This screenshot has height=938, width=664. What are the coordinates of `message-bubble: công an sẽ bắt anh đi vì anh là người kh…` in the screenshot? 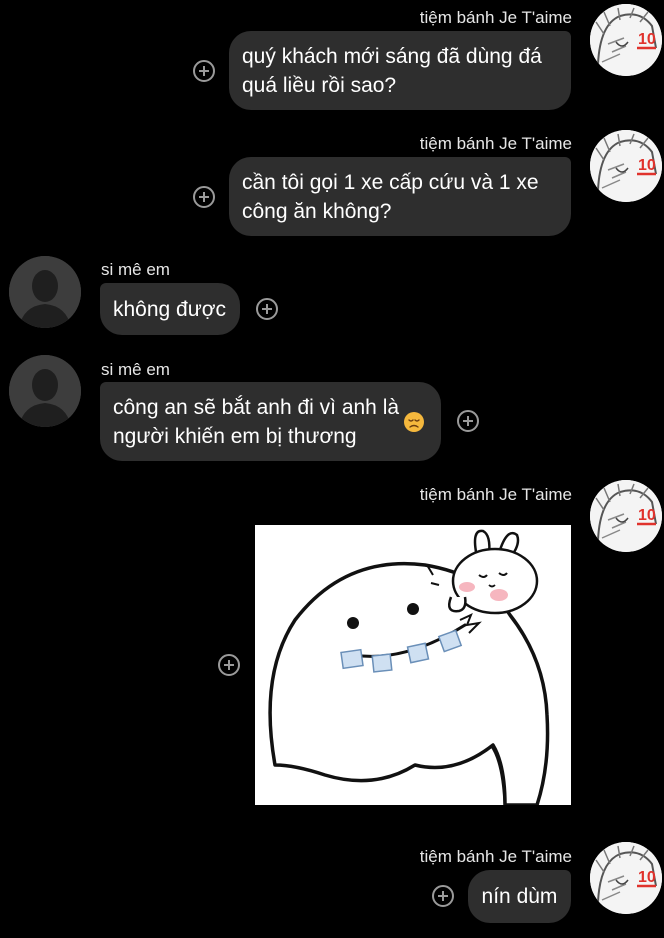 It's located at (270, 421).